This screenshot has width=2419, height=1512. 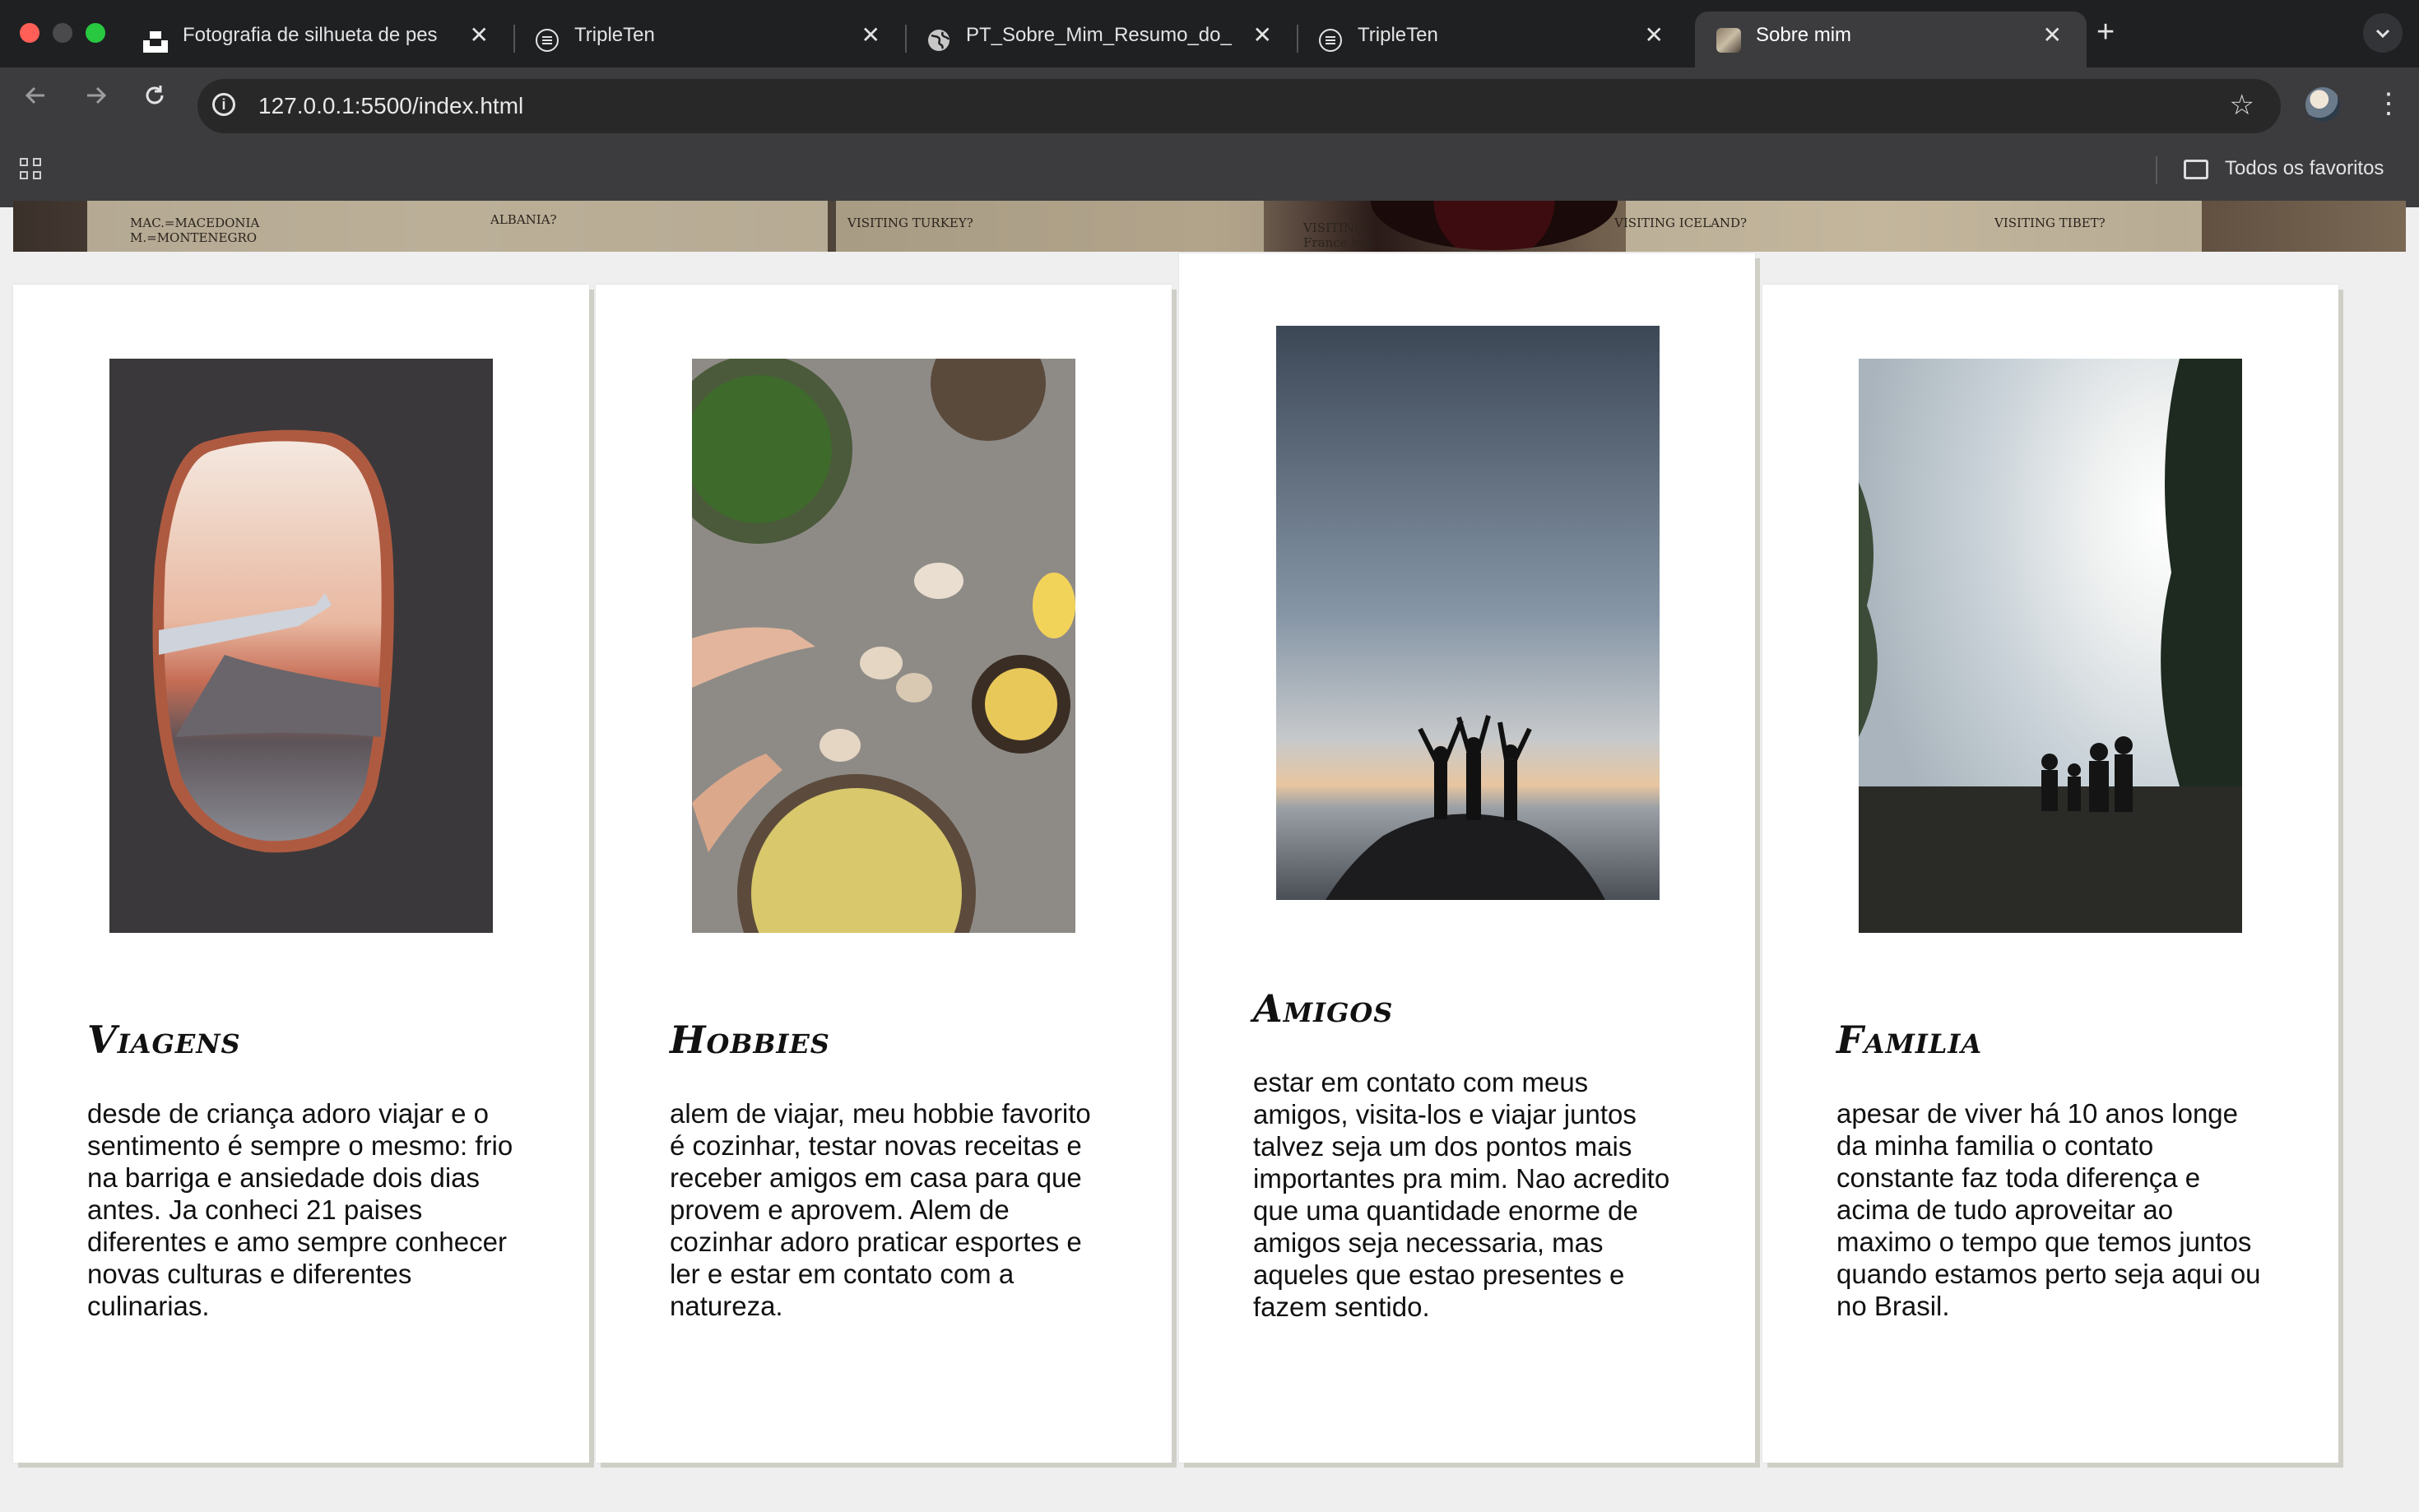 What do you see at coordinates (883, 646) in the screenshot?
I see `cooking-photo` at bounding box center [883, 646].